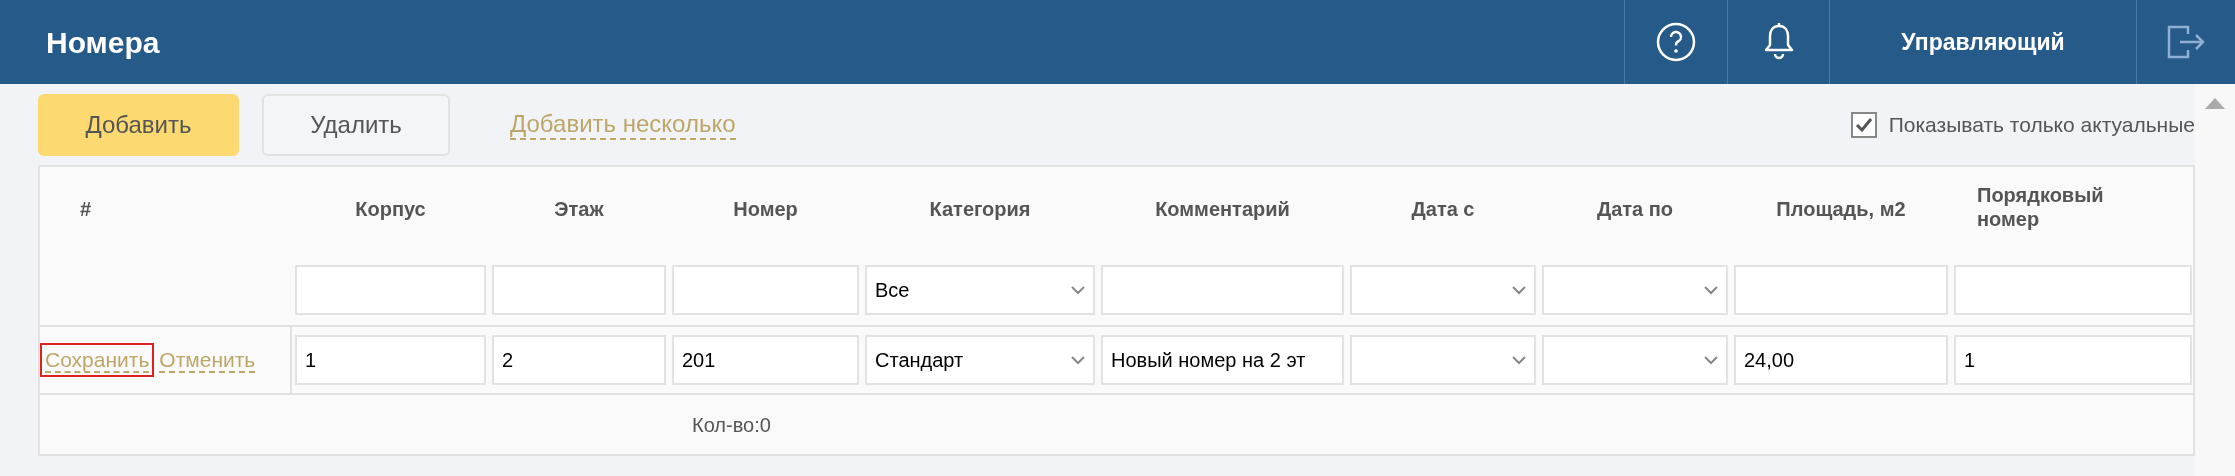 Image resolution: width=2235 pixels, height=476 pixels. Describe the element at coordinates (2215, 103) in the screenshot. I see `scroll-up-icon` at that location.